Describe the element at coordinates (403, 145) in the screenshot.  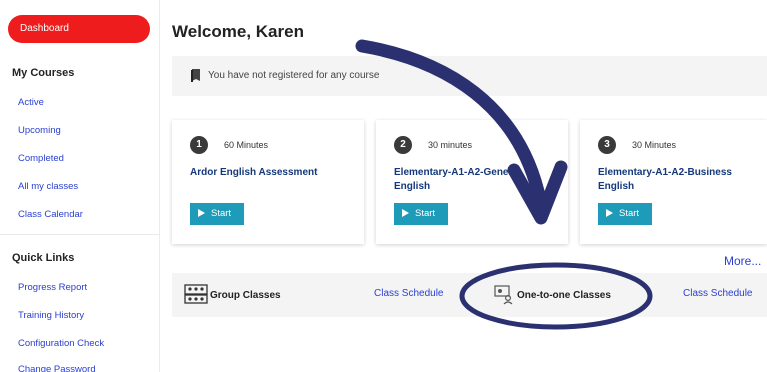
I see `course-number-badge: 2` at that location.